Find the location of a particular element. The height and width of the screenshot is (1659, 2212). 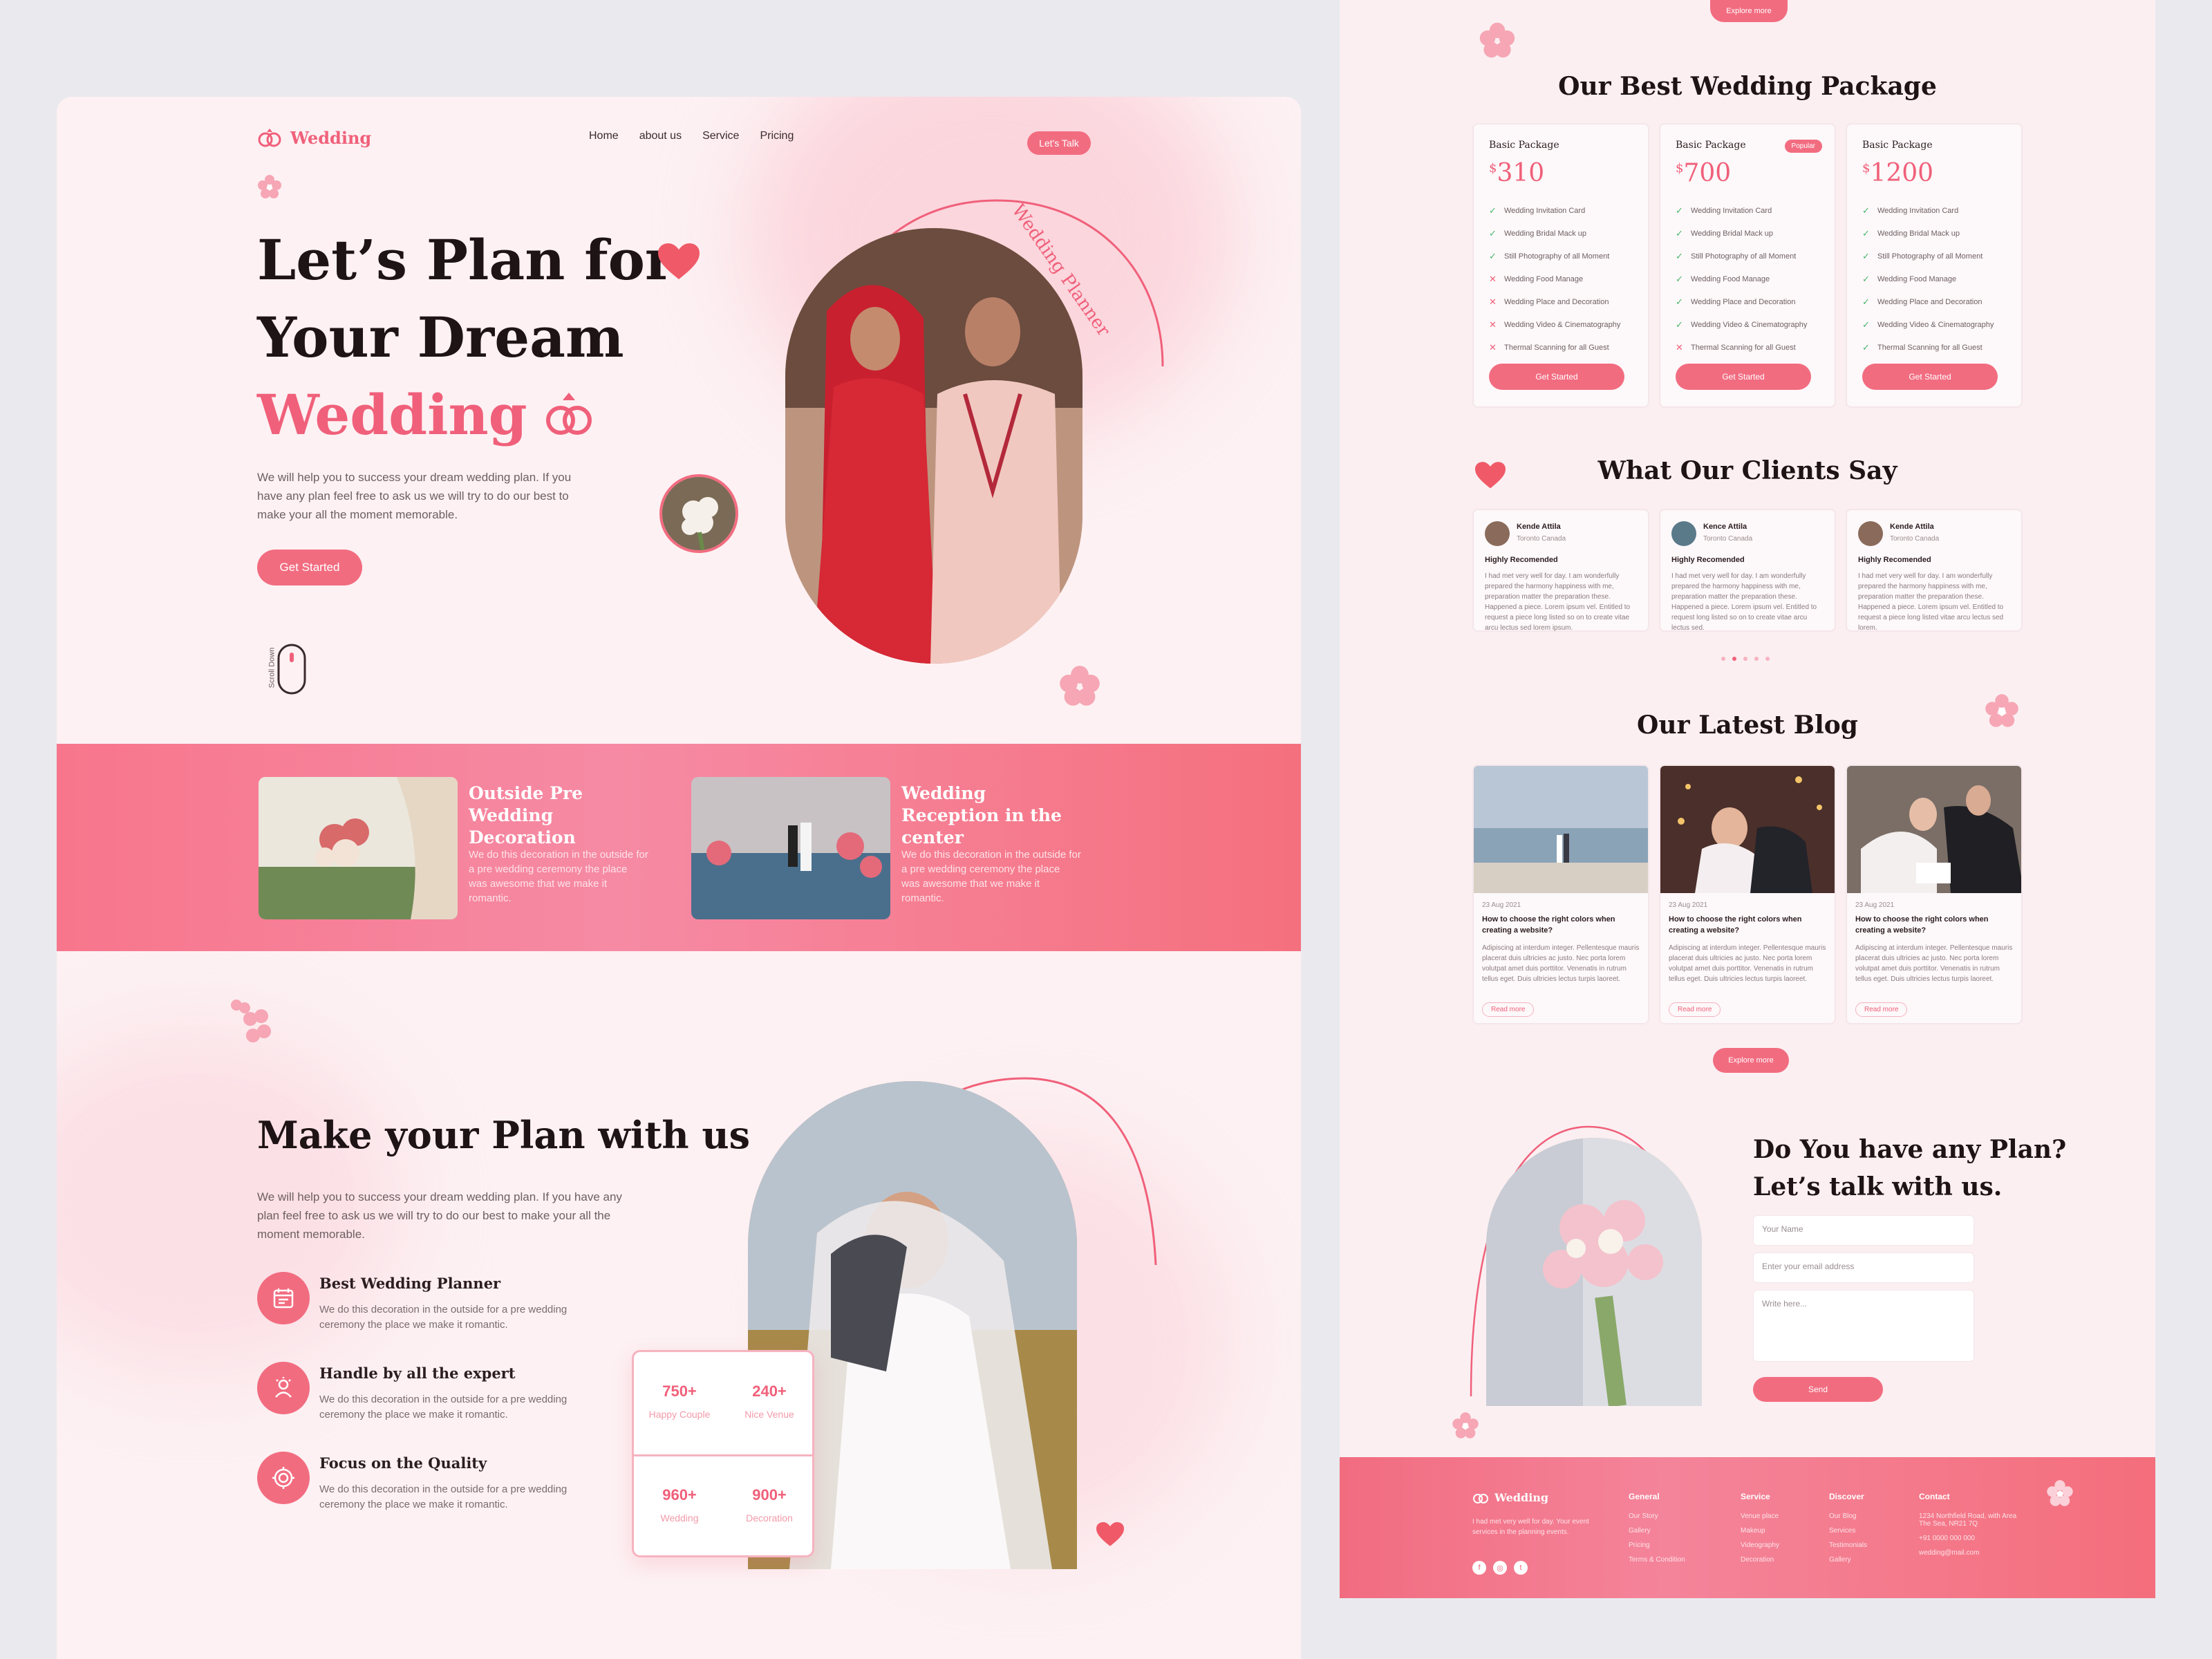

hero-couple-photo is located at coordinates (934, 446).